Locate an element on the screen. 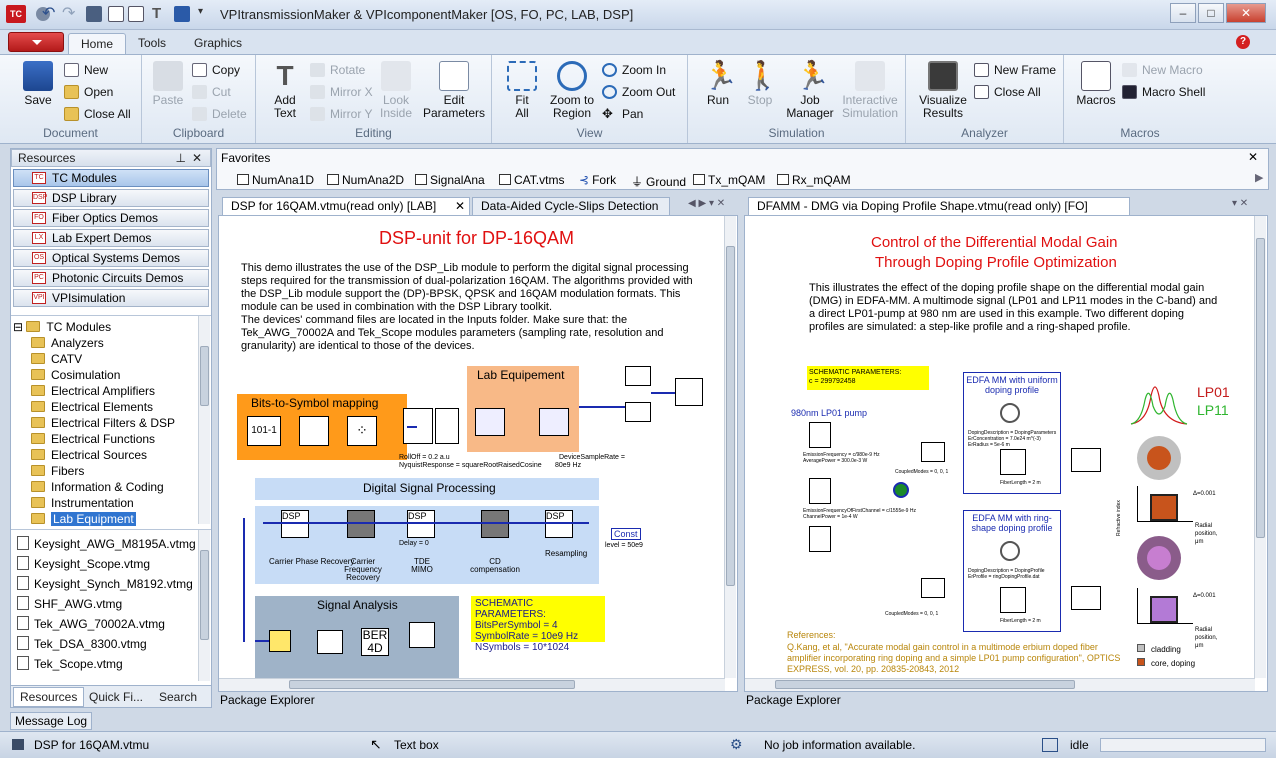 The width and height of the screenshot is (1276, 758). coupler-icon is located at coordinates (901, 490).